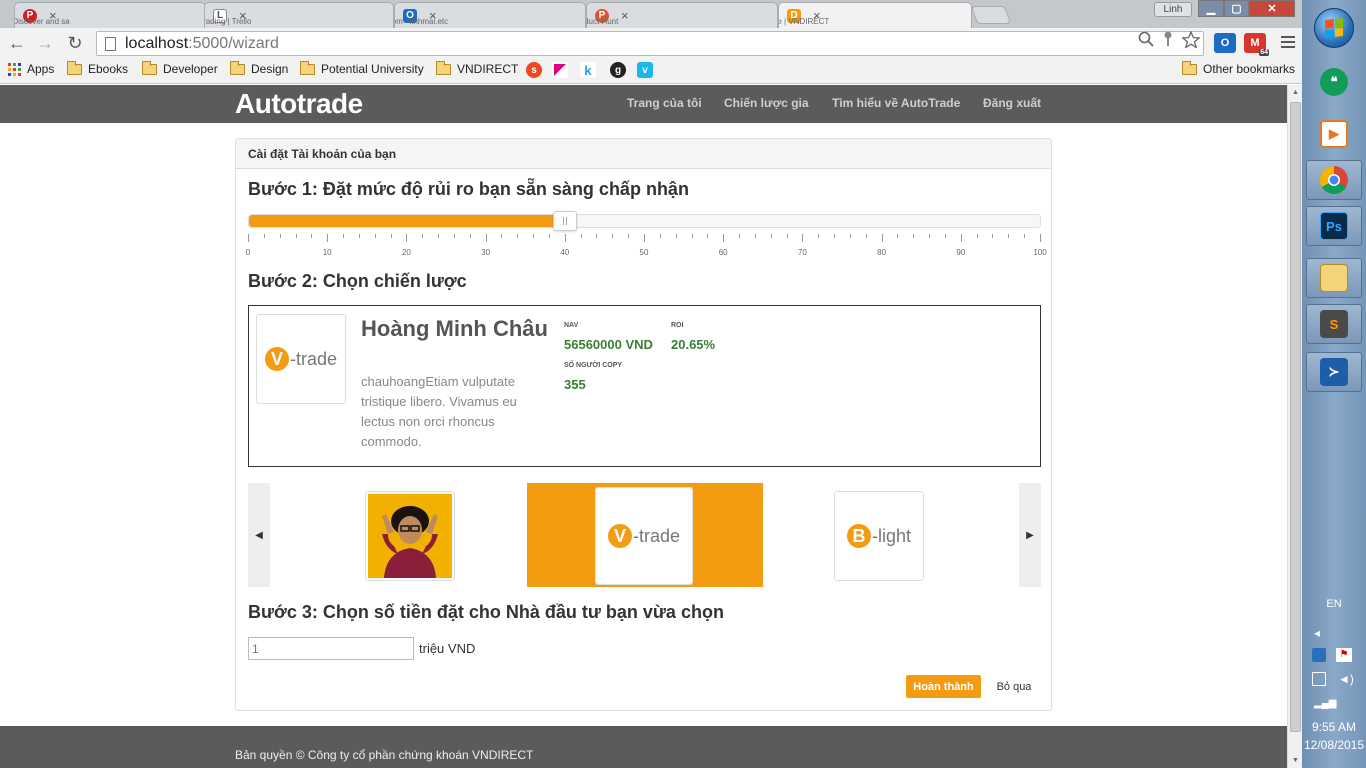 This screenshot has width=1366, height=768. What do you see at coordinates (259, 535) in the screenshot?
I see `carousel-prev-button: ◀` at bounding box center [259, 535].